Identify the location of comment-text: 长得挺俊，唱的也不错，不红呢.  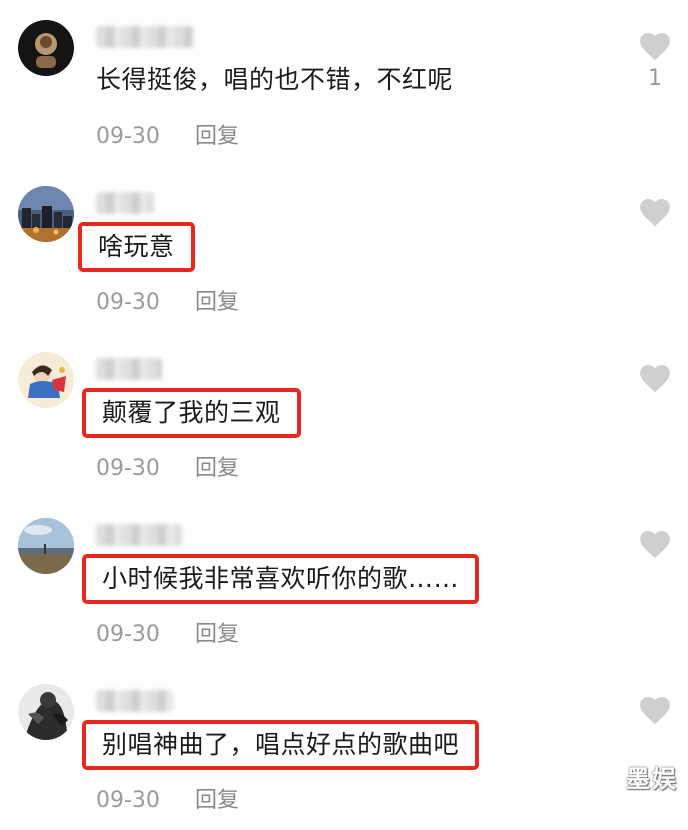
(275, 79).